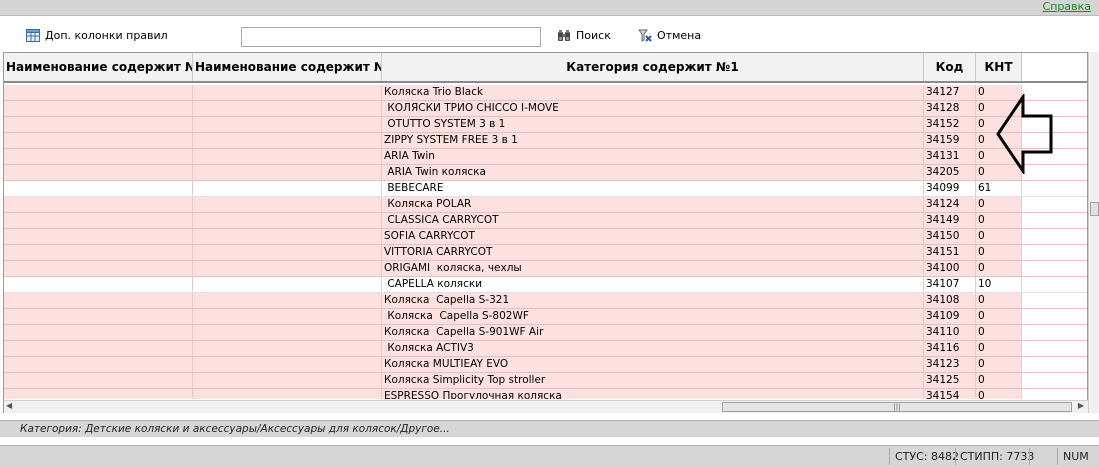 Image resolution: width=1099 pixels, height=467 pixels. What do you see at coordinates (653, 284) in the screenshot?
I see `cell-category: CAPELLA коляски` at bounding box center [653, 284].